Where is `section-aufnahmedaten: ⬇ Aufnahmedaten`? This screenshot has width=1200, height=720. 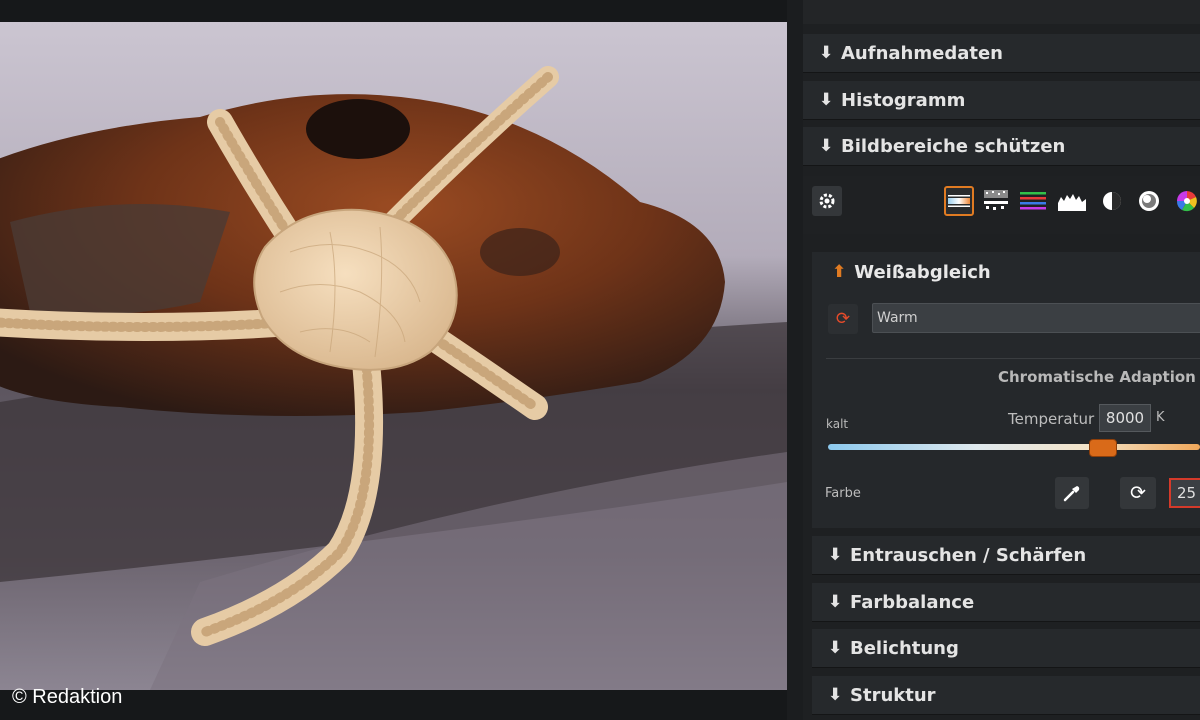
section-aufnahmedaten: ⬇ Aufnahmedaten is located at coordinates (1001, 53).